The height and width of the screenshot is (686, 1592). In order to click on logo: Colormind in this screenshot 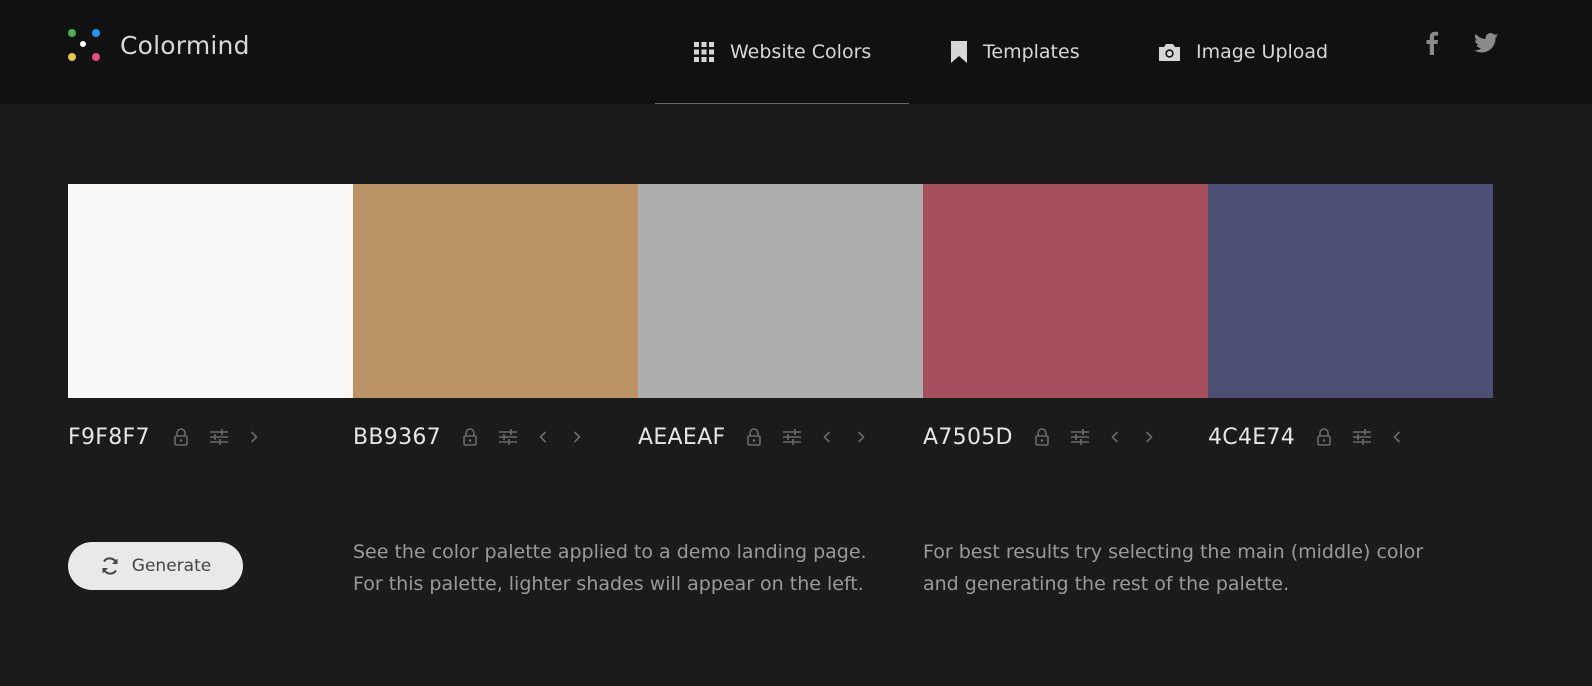, I will do `click(158, 45)`.